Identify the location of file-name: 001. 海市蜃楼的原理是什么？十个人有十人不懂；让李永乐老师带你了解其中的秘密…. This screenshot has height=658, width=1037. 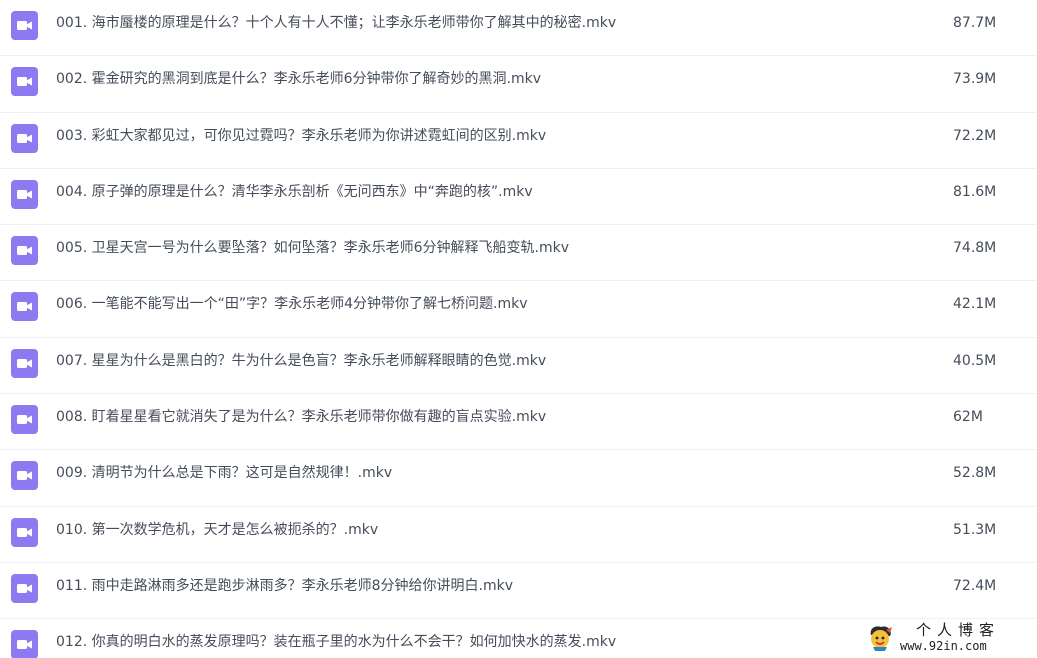
(336, 23).